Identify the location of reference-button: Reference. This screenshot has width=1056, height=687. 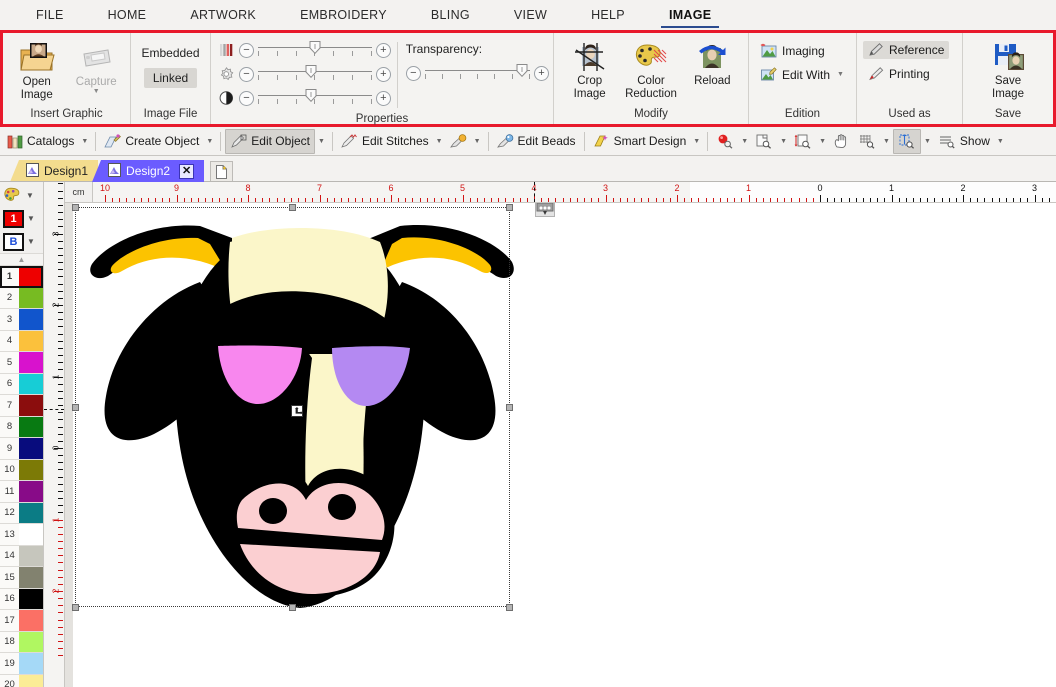
(906, 50).